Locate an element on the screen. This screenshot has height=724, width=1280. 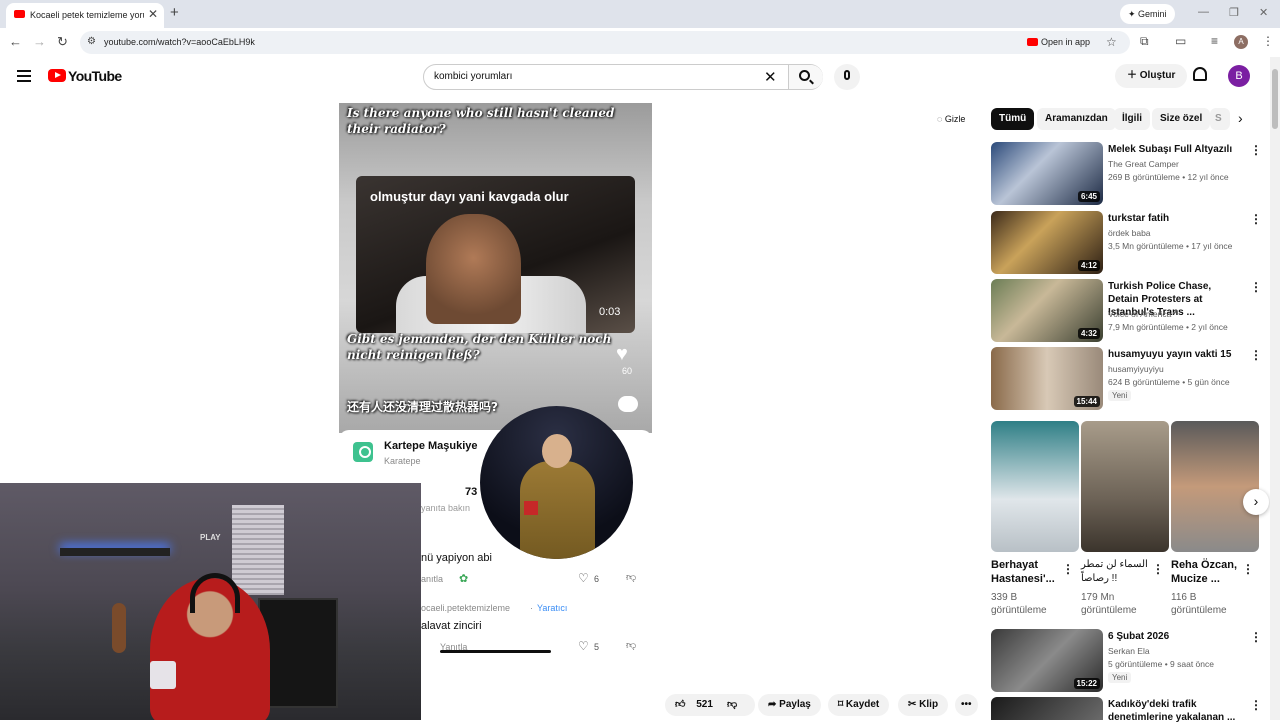
video-thumbnail is located at coordinates (1047, 708).